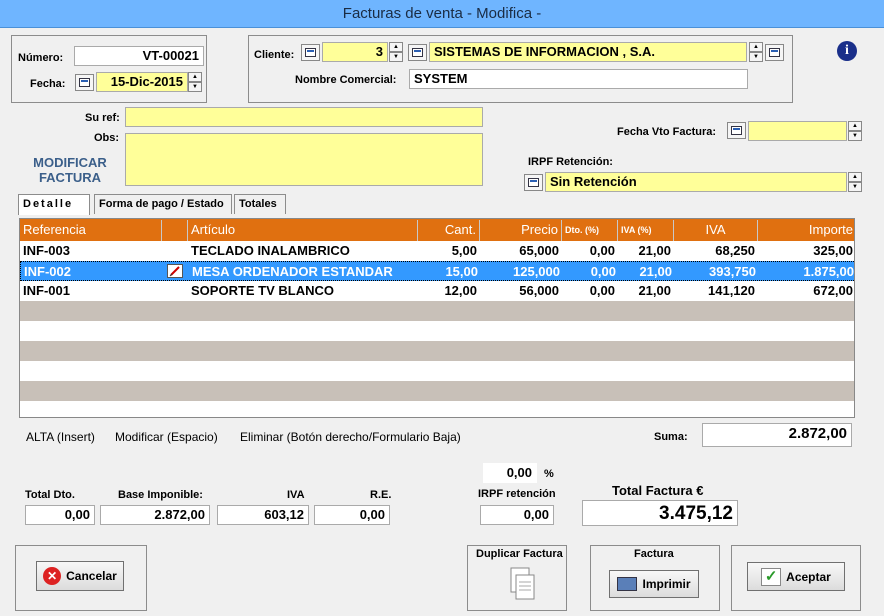 This screenshot has height=616, width=884. I want to click on cell-iva: 393,750, so click(732, 271).